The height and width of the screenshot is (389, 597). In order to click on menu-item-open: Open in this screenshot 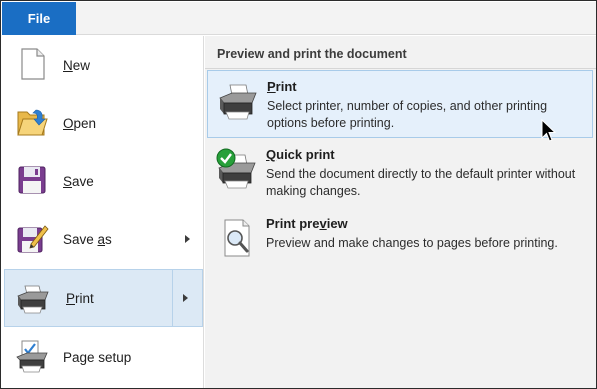, I will do `click(103, 123)`.